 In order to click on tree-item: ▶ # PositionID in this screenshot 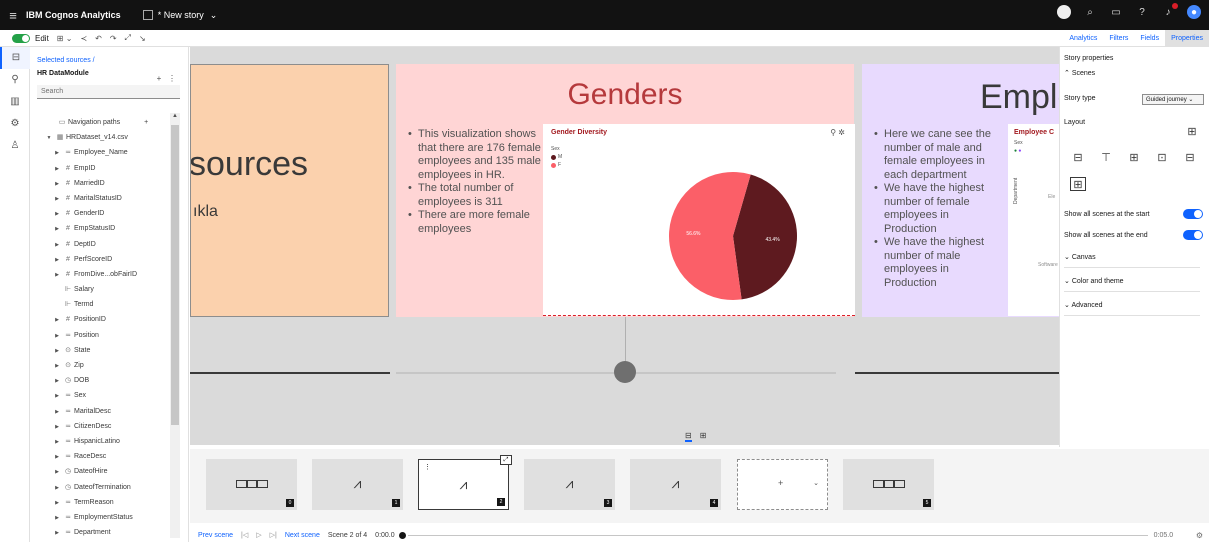, I will do `click(100, 319)`.